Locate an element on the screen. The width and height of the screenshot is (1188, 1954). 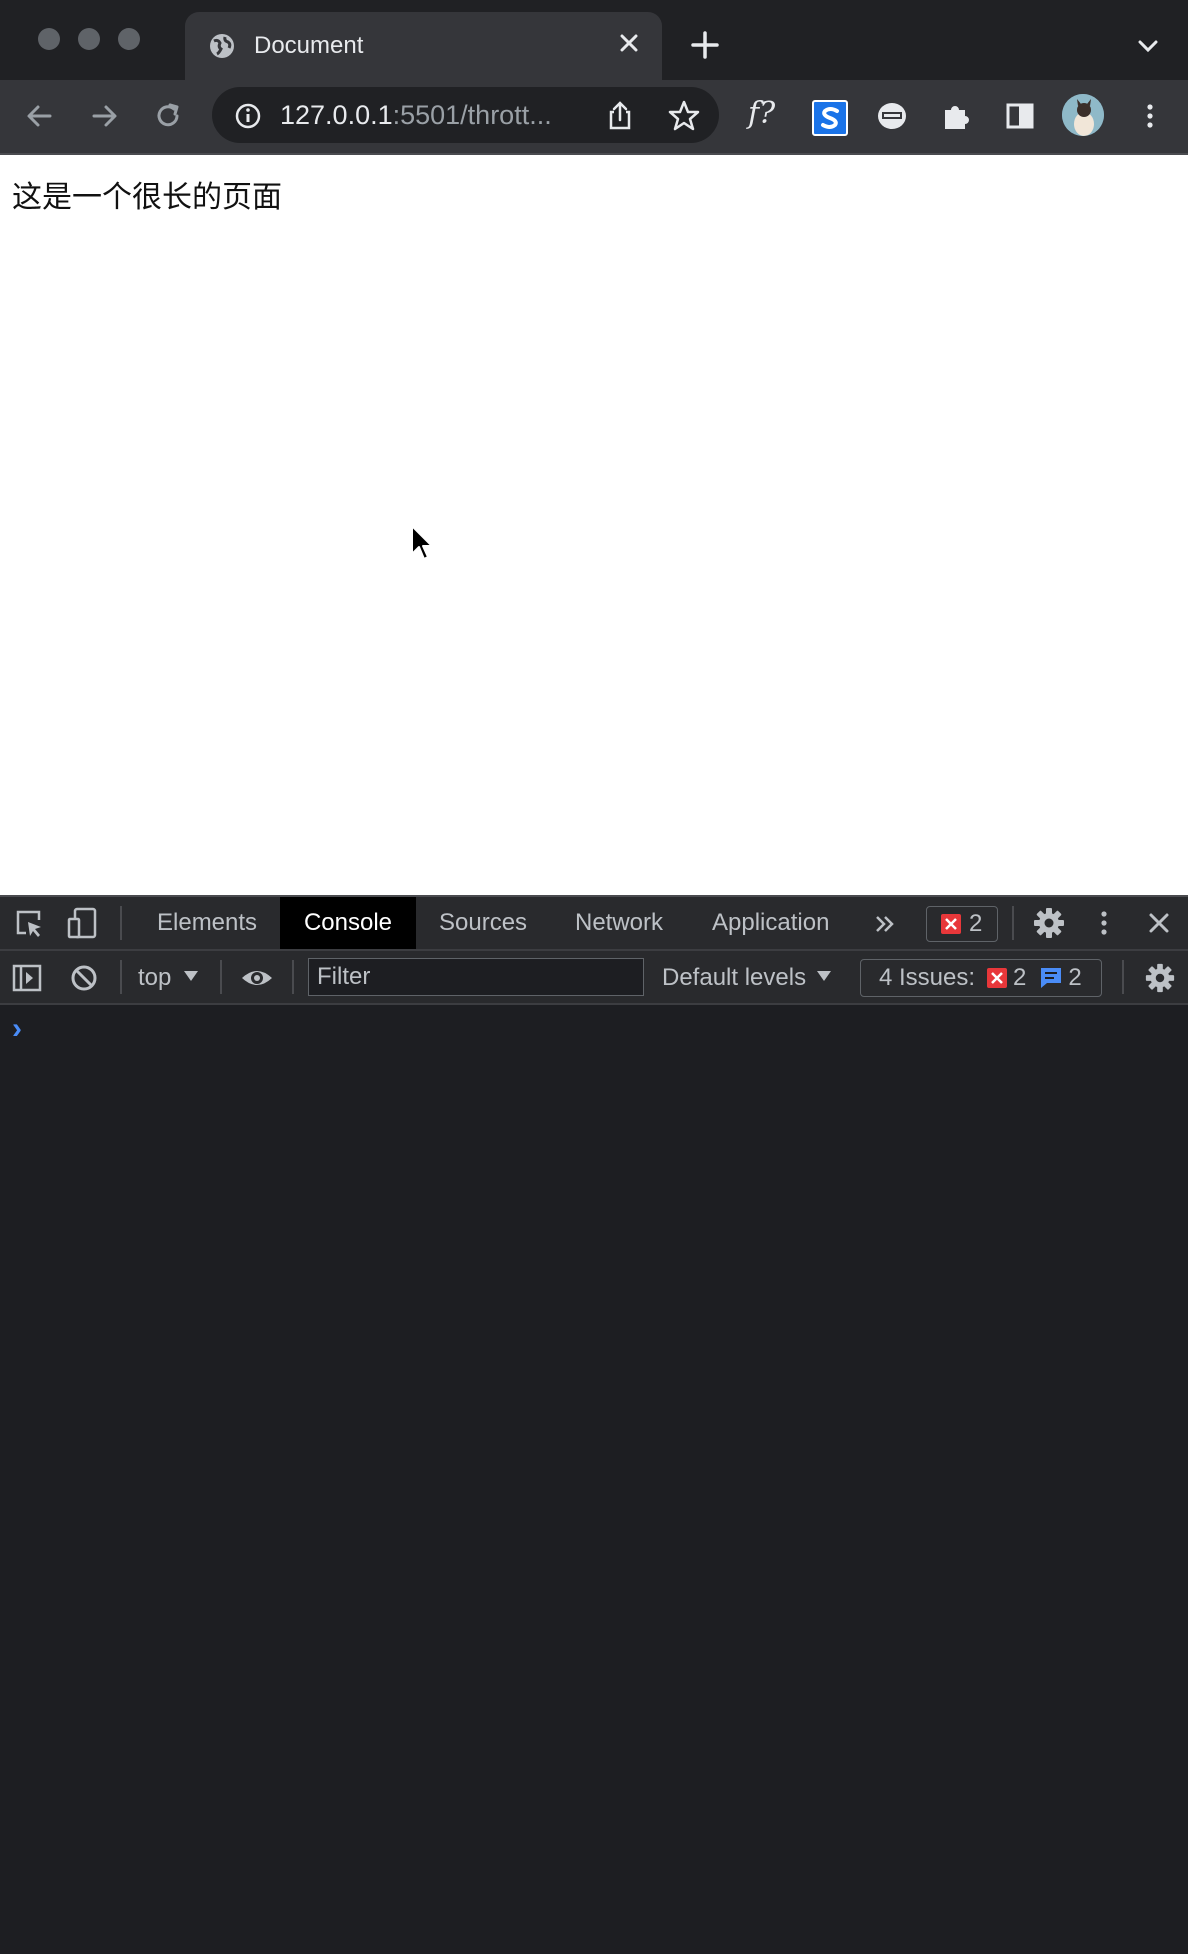
bookmark-star-icon is located at coordinates (684, 116).